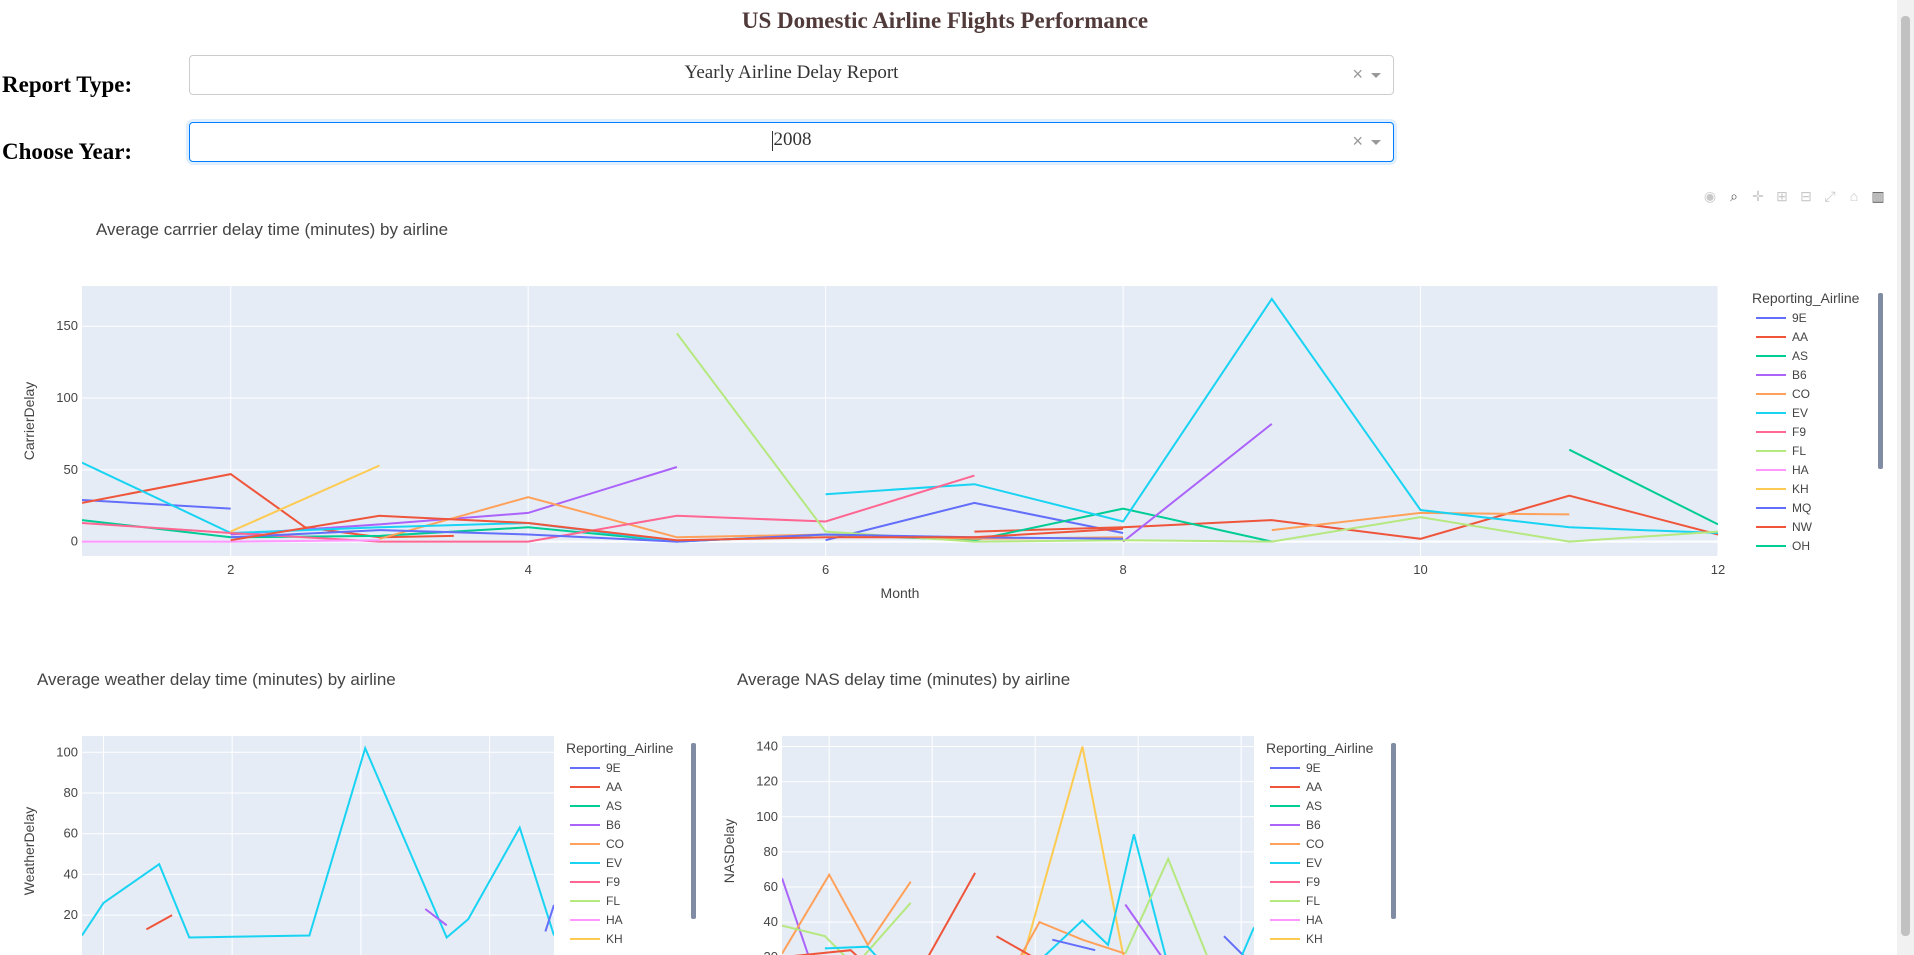 Image resolution: width=1914 pixels, height=955 pixels. I want to click on autoscale-icon: ⤢, so click(1830, 196).